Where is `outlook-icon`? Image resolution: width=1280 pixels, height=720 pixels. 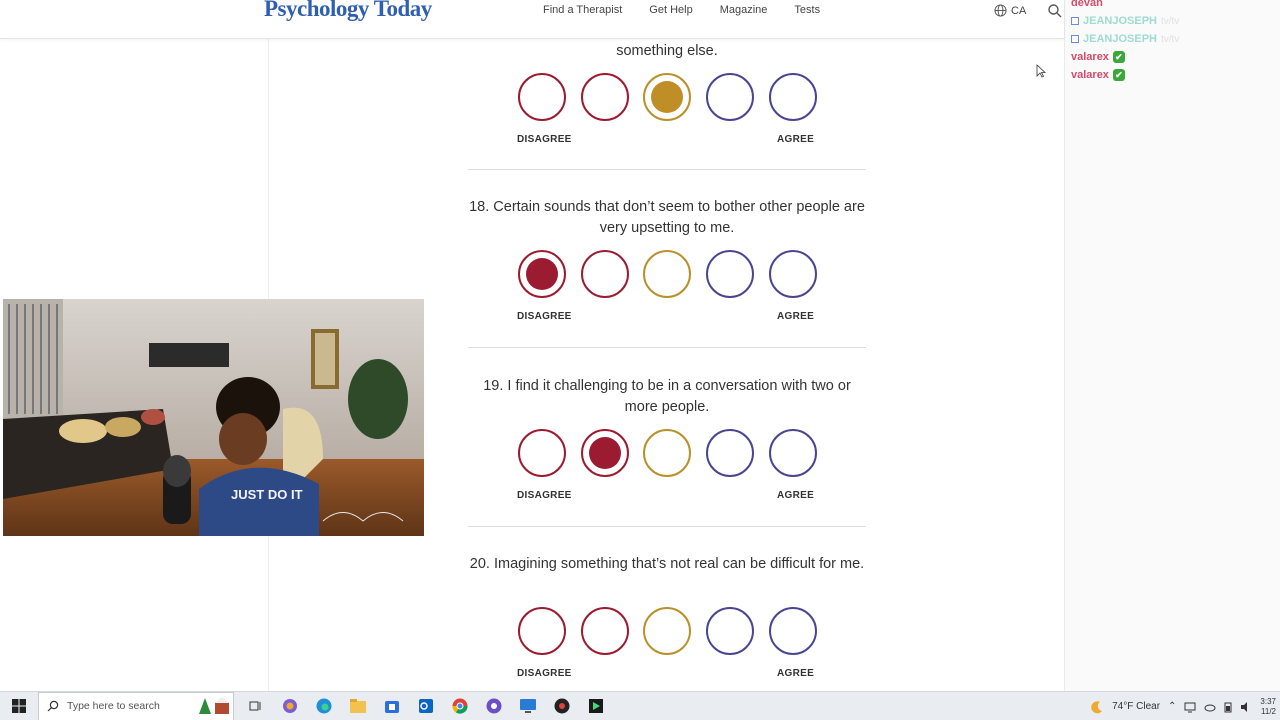
outlook-icon is located at coordinates (426, 706).